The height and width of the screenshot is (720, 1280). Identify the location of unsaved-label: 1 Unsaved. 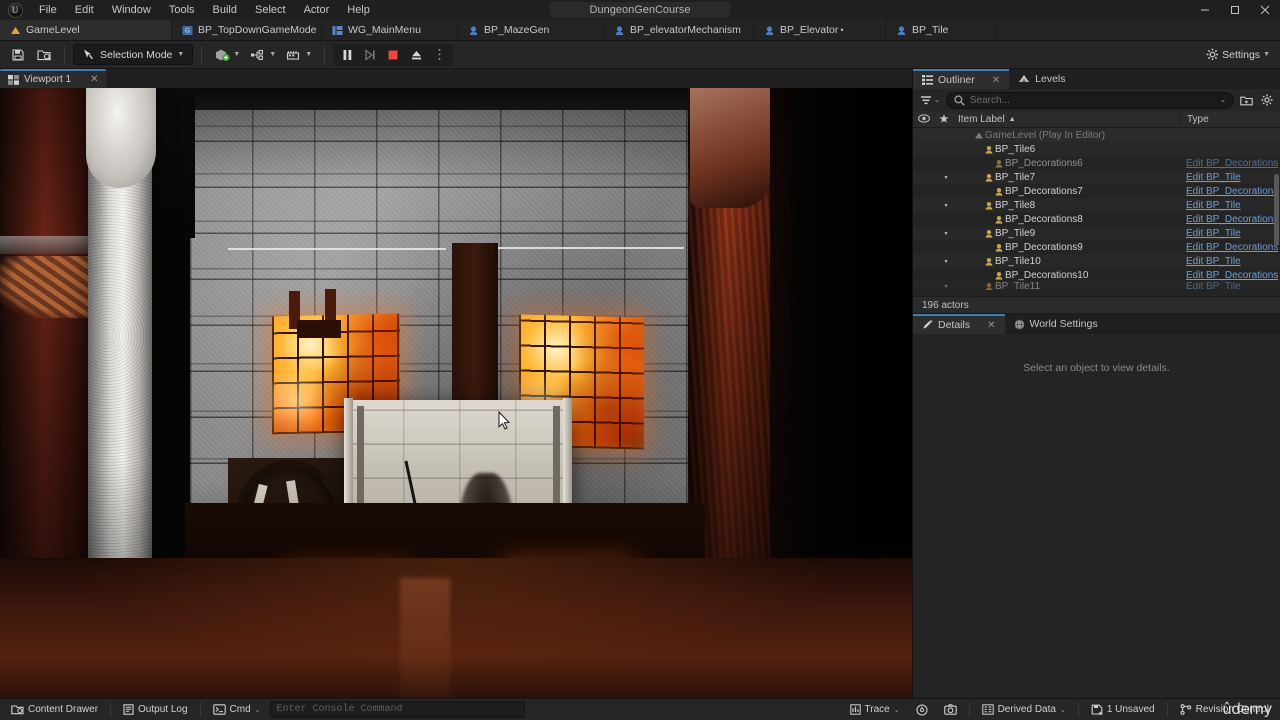
(1130, 709).